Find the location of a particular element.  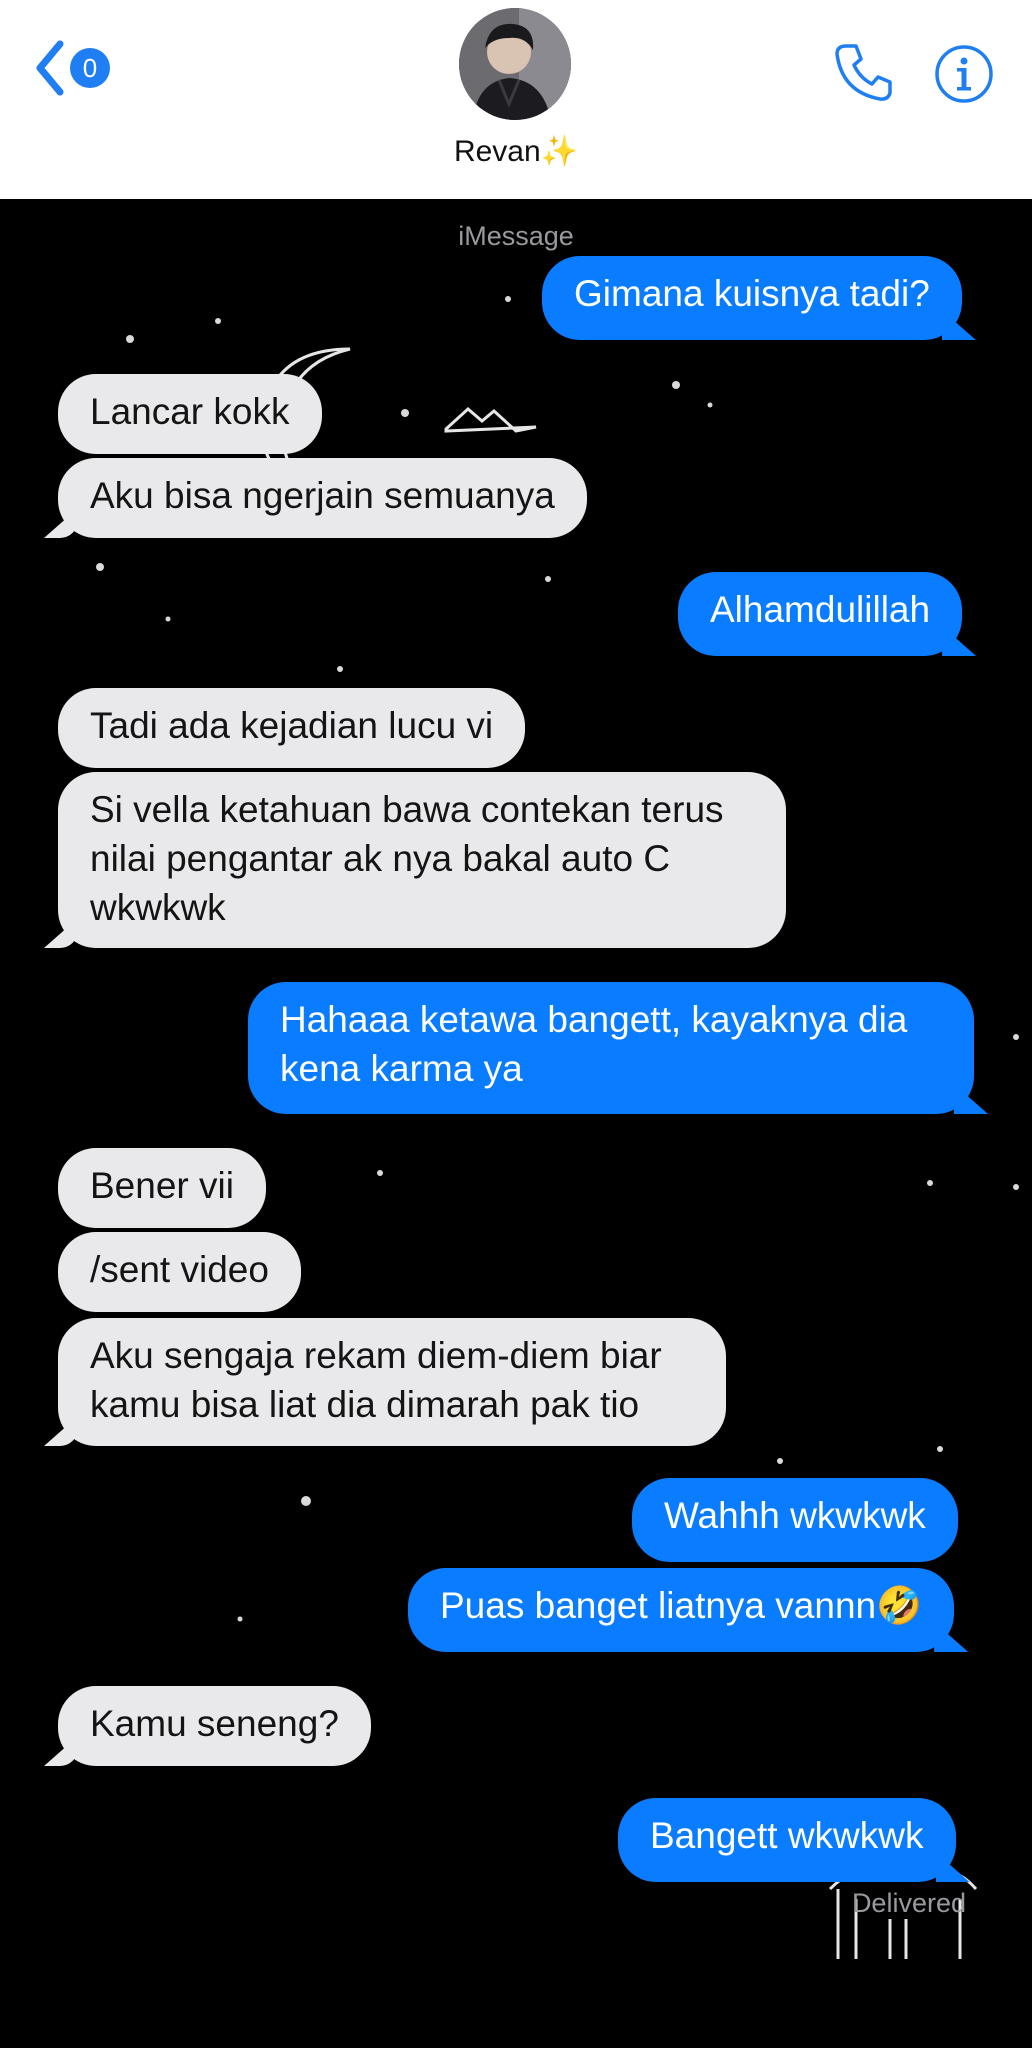

audio-call-button is located at coordinates (864, 72).